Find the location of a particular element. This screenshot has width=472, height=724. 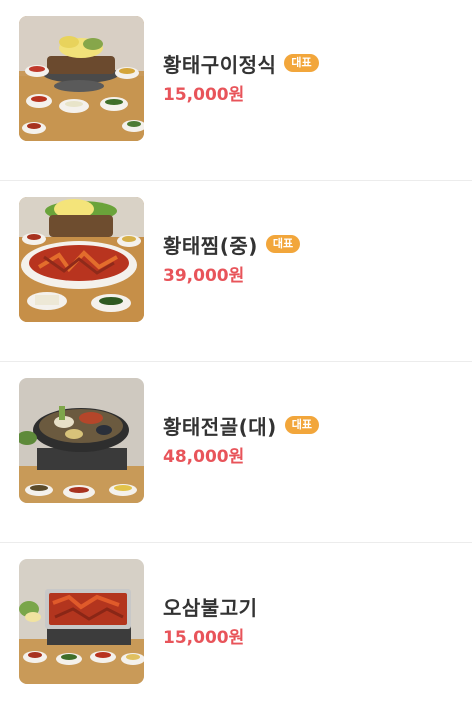

menu-item-price: 39,000원 is located at coordinates (204, 276).